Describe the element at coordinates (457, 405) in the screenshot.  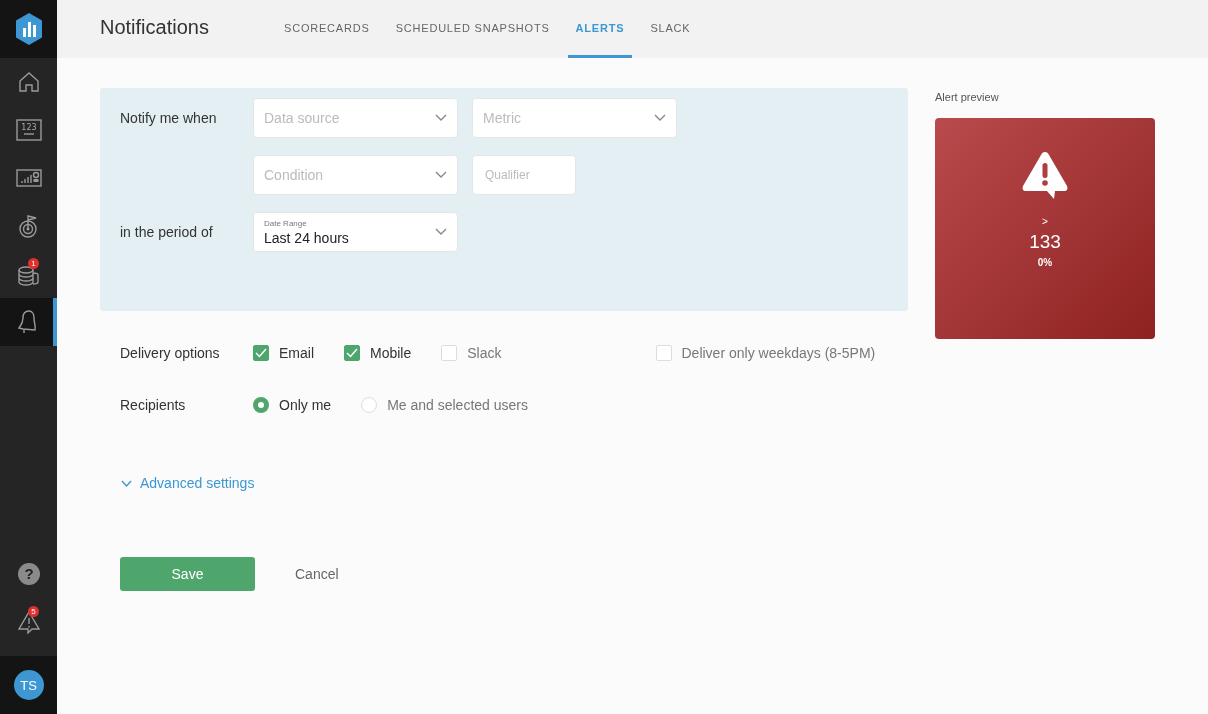
I see `radio-label: Me and selected users` at that location.